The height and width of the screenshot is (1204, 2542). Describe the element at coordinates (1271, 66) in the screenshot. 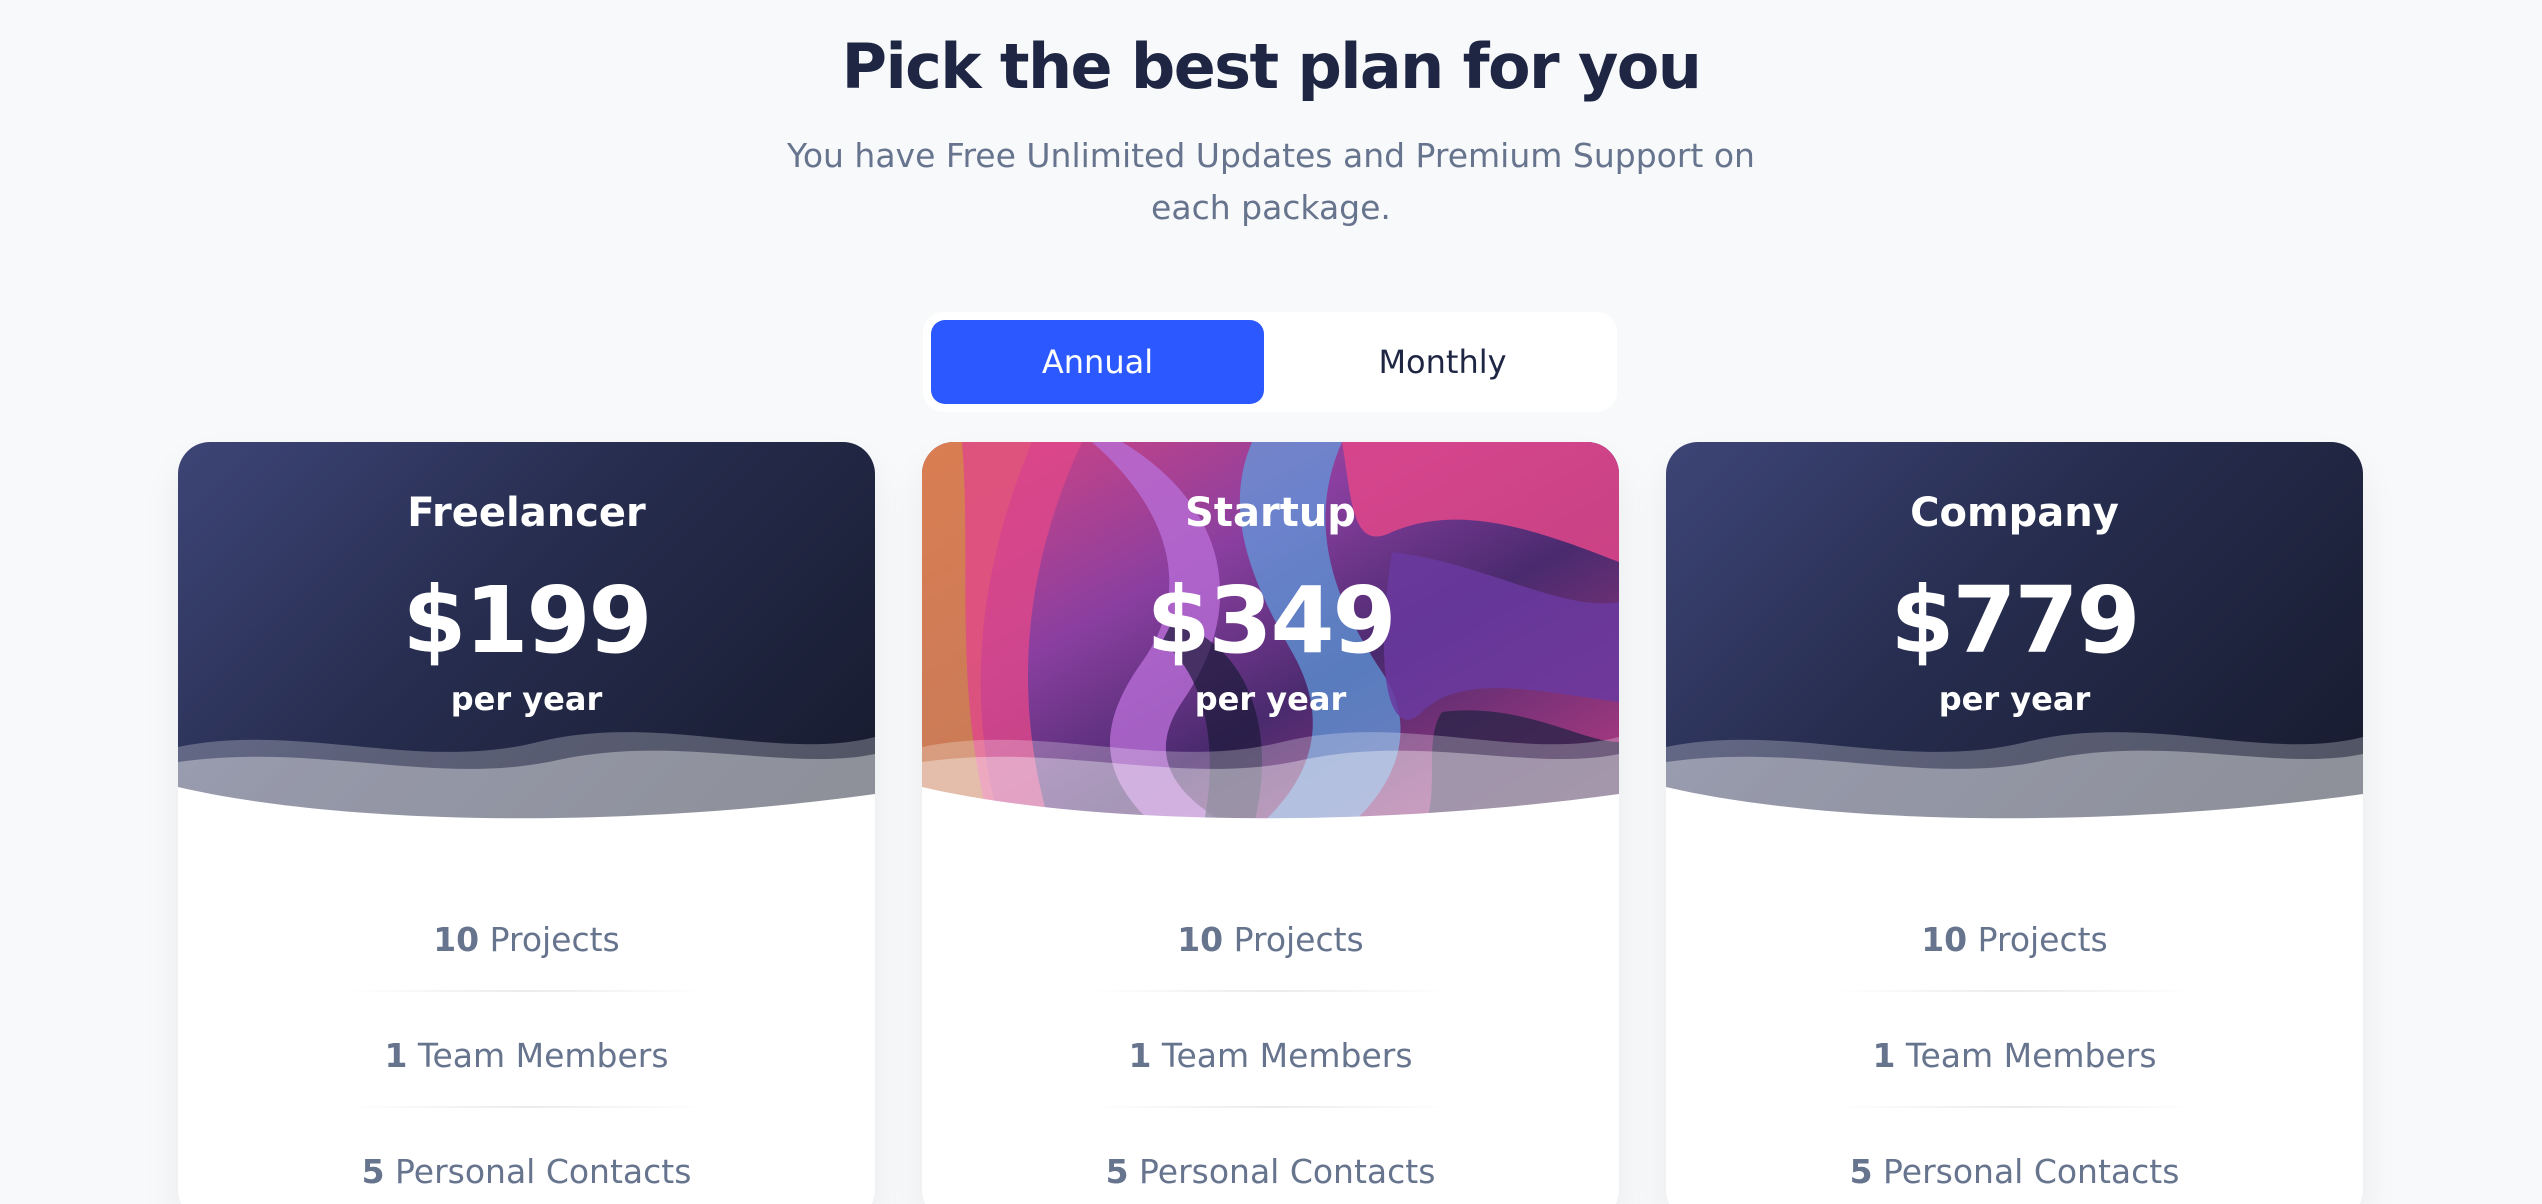

I see `page-title: Pick the best plan for you` at that location.